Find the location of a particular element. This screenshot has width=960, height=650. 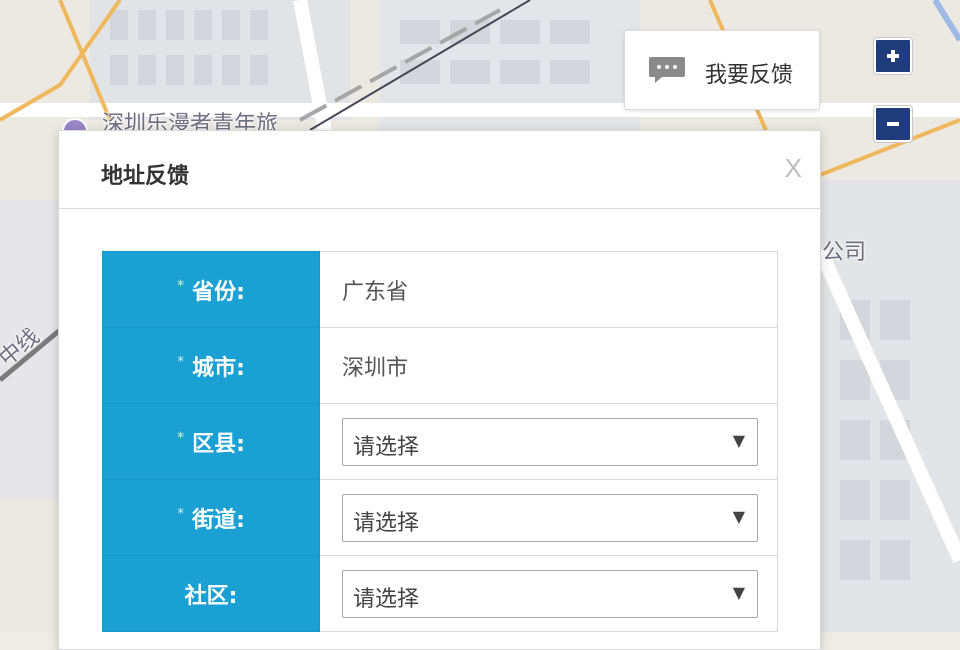

map-poi-label: 公司 is located at coordinates (844, 250).